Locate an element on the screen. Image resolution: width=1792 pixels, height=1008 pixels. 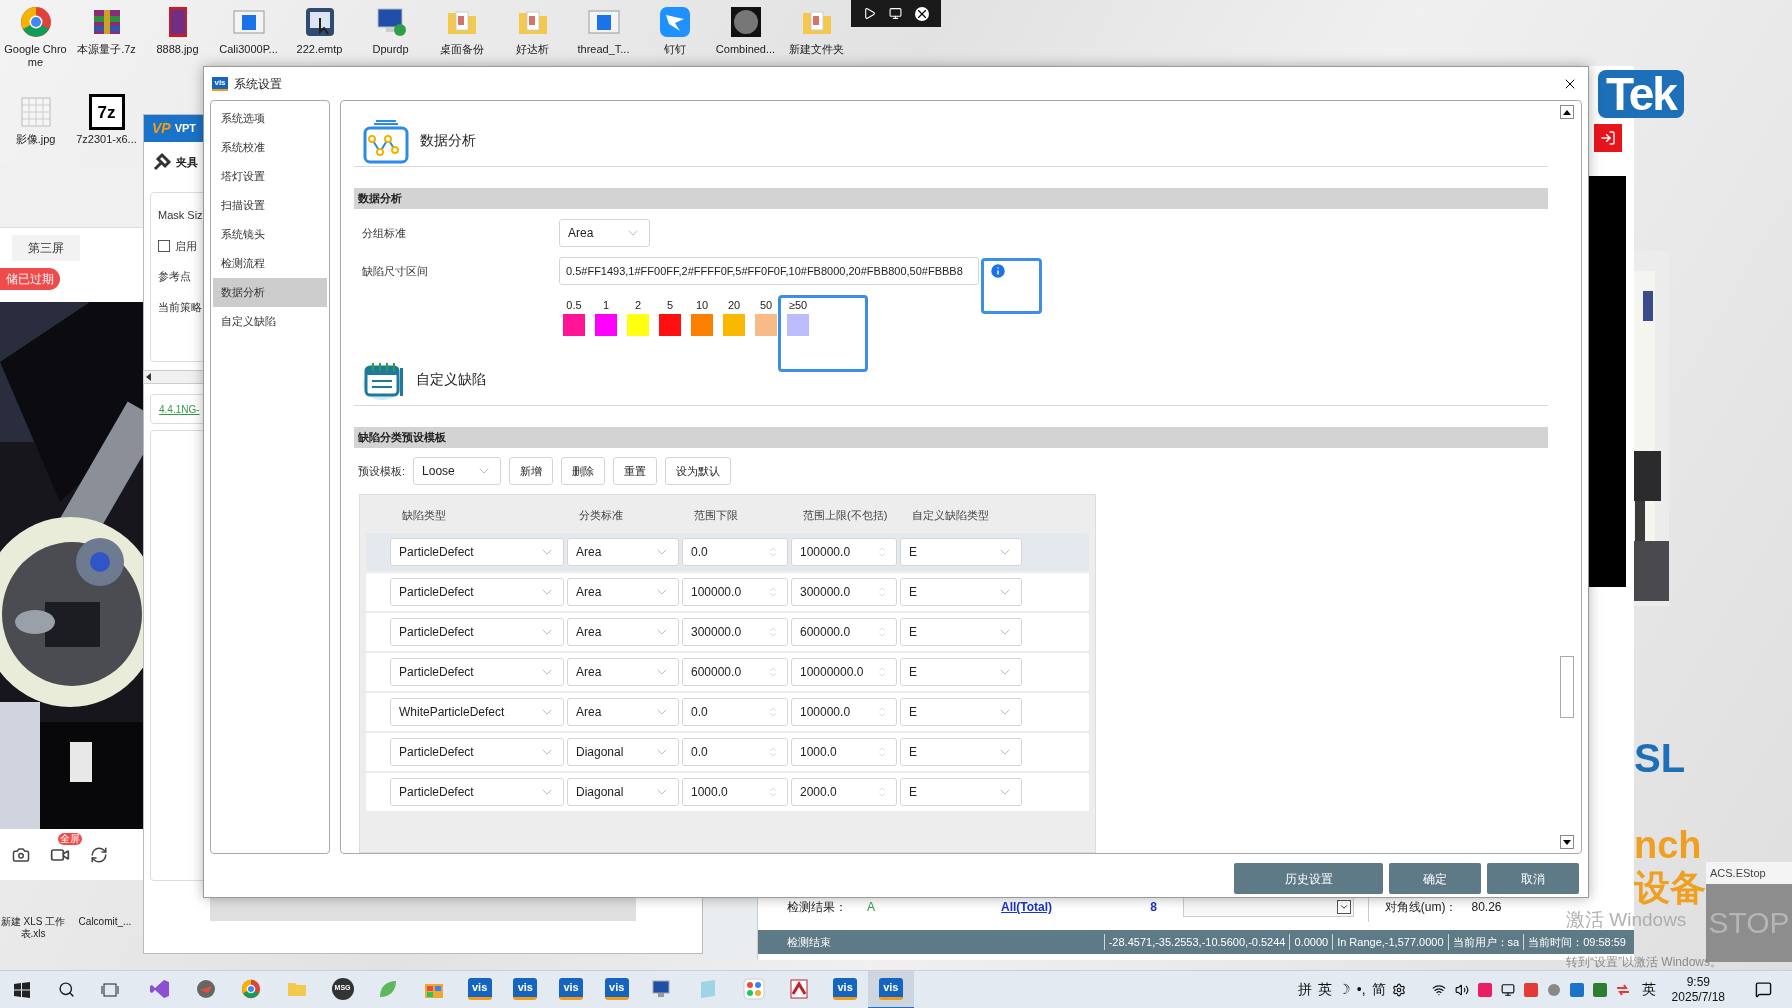
number-field: 2000.0 is located at coordinates (844, 792).